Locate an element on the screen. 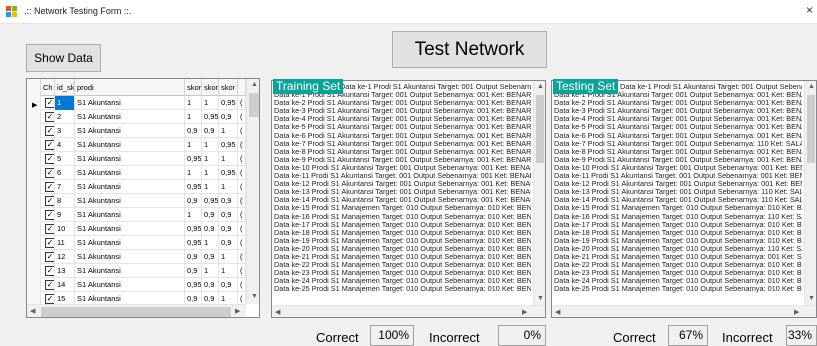 The width and height of the screenshot is (817, 346). col-header-id-sk: id_sk is located at coordinates (65, 87).